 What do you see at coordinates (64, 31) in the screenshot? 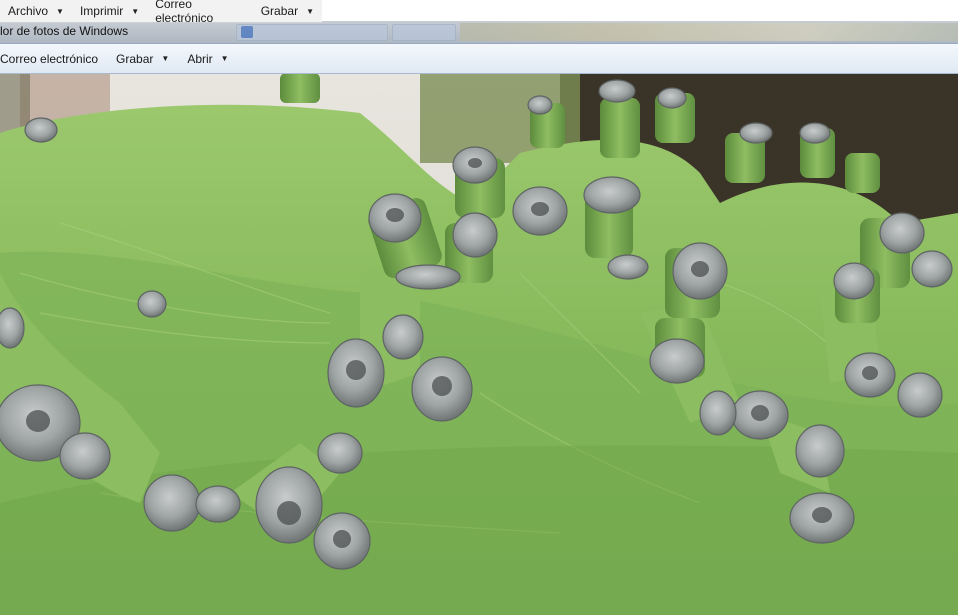
I see `window-title: lor de fotos de Windows` at bounding box center [64, 31].